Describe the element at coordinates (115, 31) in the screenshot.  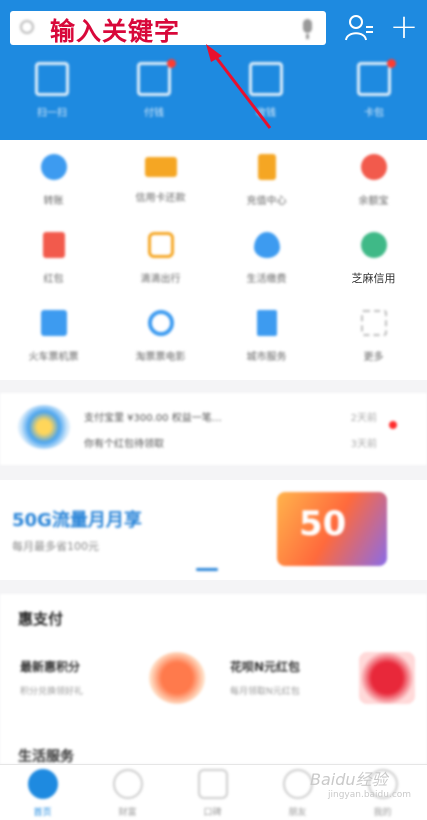
I see `search-placeholder: 输入关键字` at that location.